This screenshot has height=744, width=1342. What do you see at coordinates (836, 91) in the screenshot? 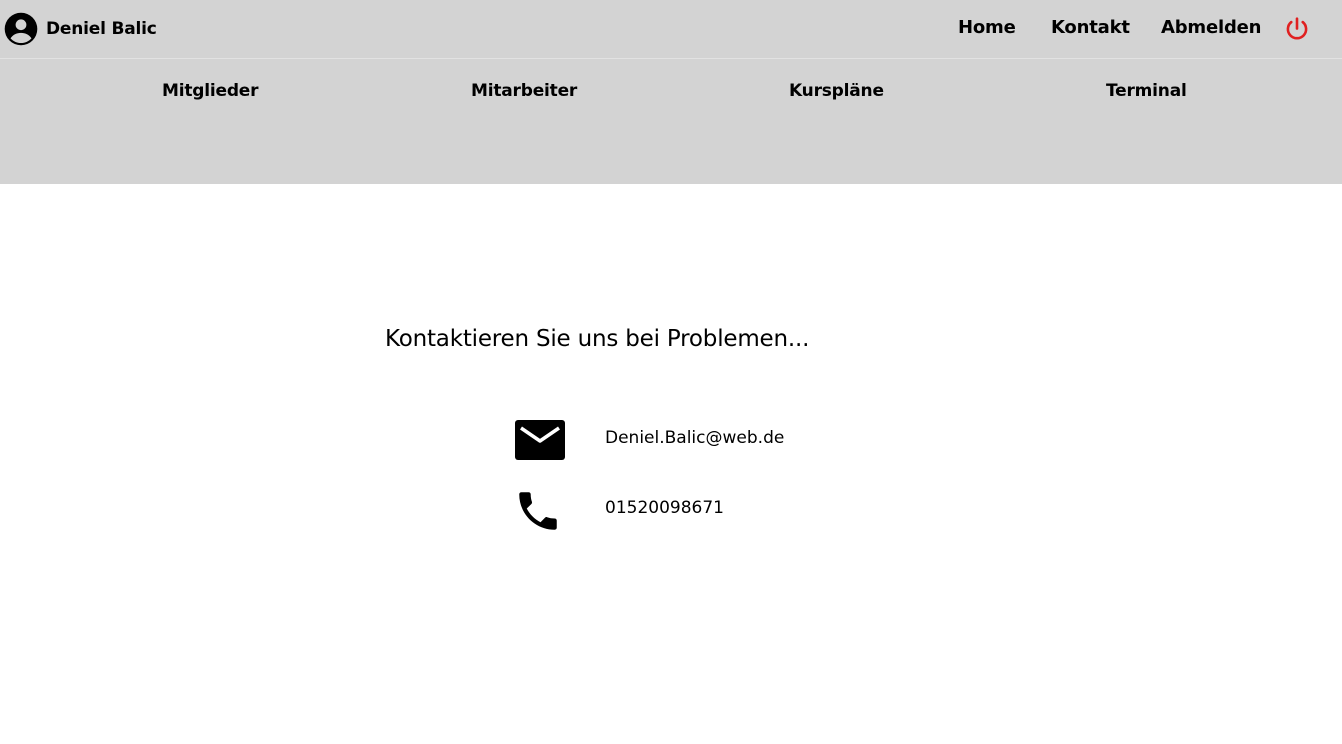
I see `subnav-item-kursplaene: Kurspläne` at bounding box center [836, 91].